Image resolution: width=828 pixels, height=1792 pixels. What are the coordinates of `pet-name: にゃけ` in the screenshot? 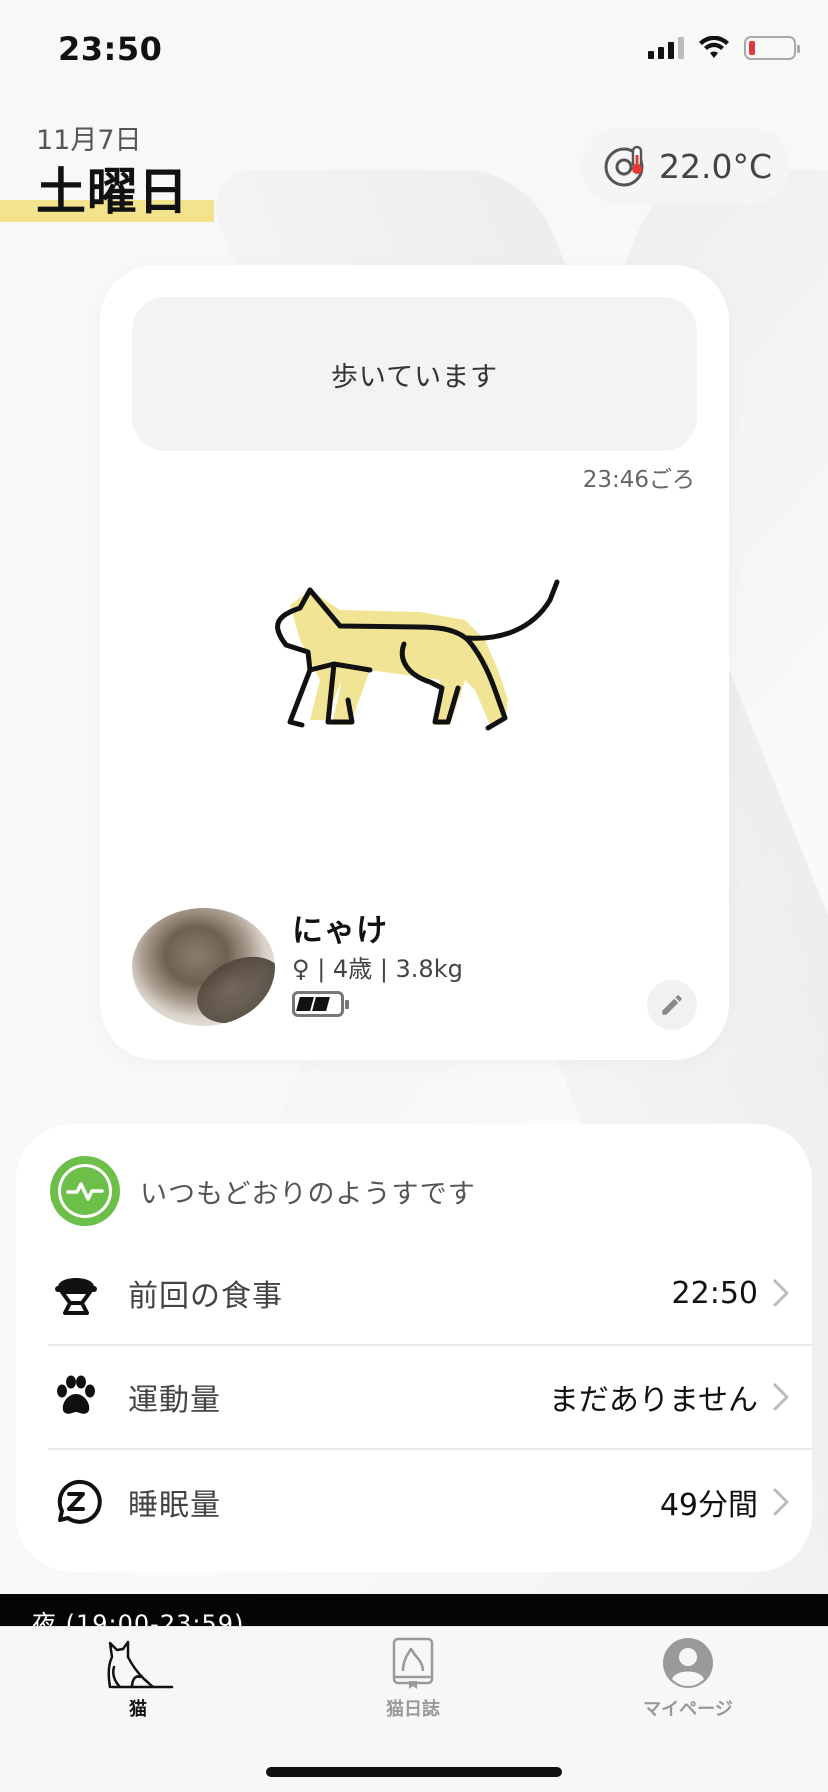 It's located at (340, 931).